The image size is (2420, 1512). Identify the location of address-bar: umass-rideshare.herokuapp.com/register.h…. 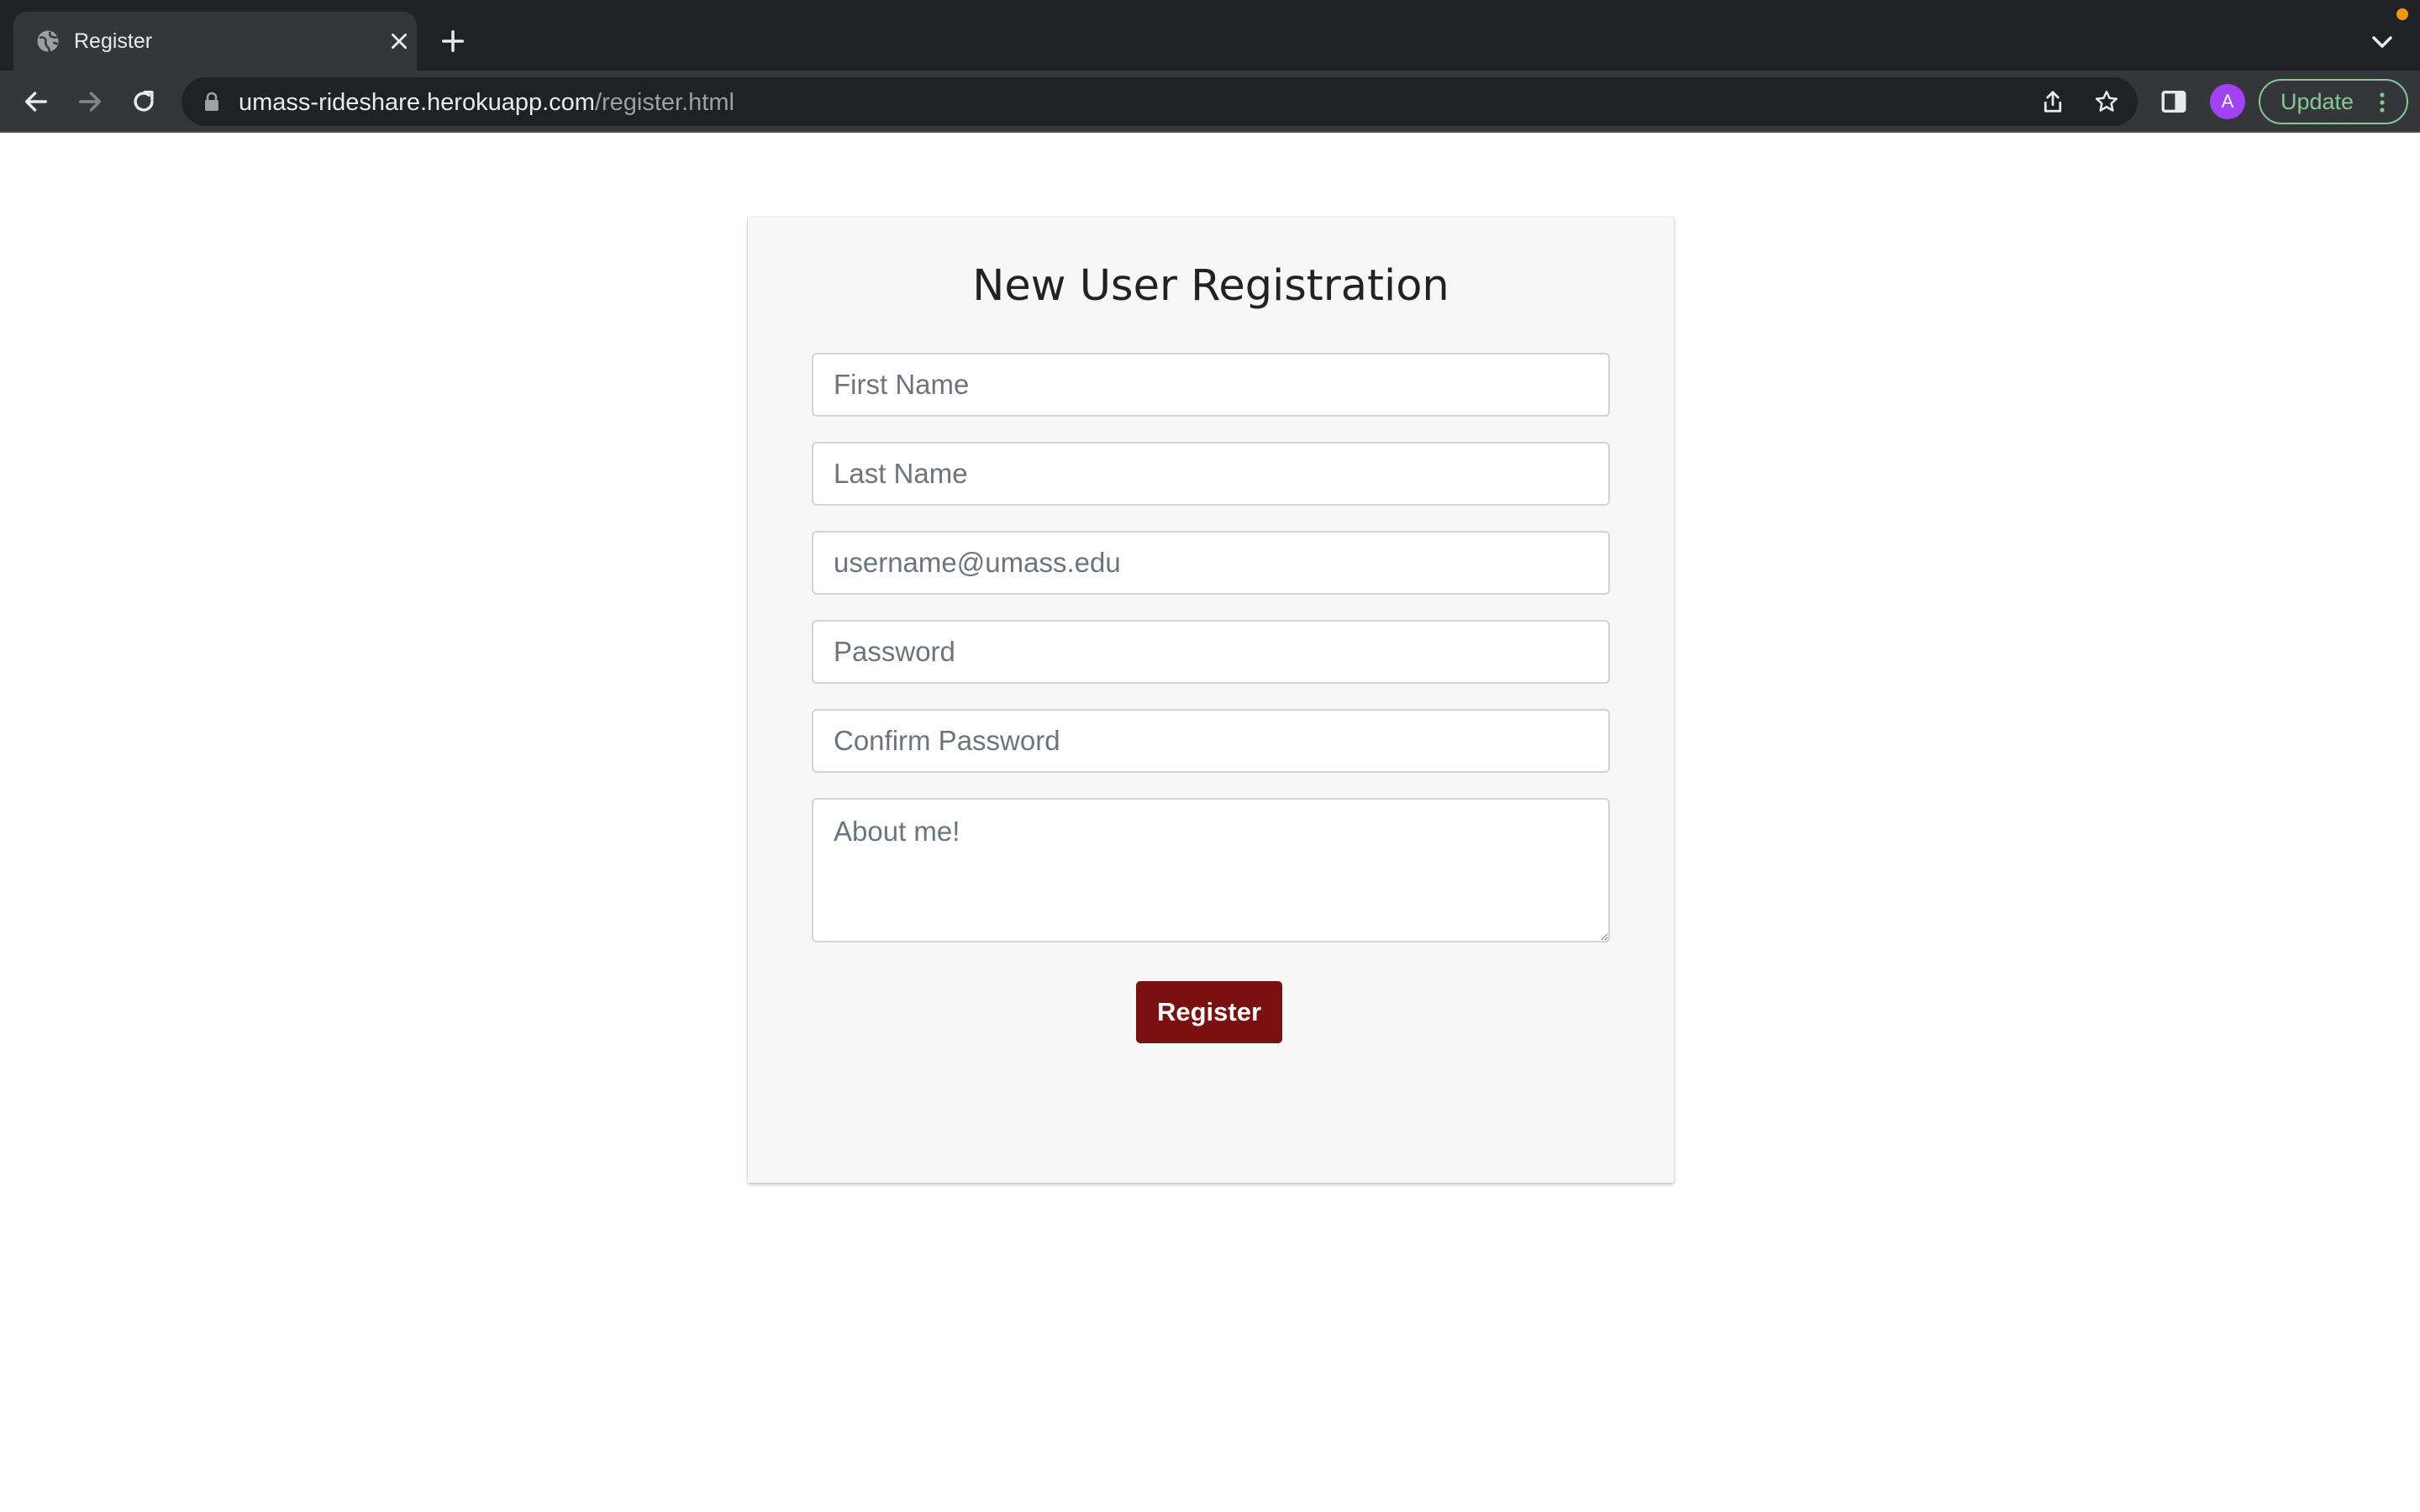
(1160, 101).